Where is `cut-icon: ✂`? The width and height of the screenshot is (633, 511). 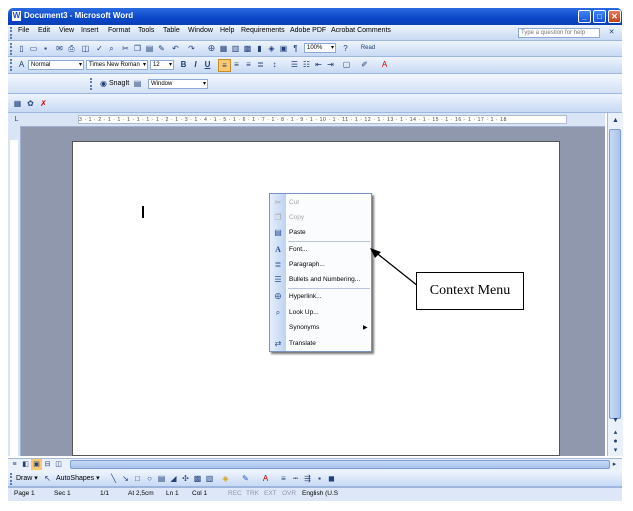
cut-icon: ✂ is located at coordinates (125, 48).